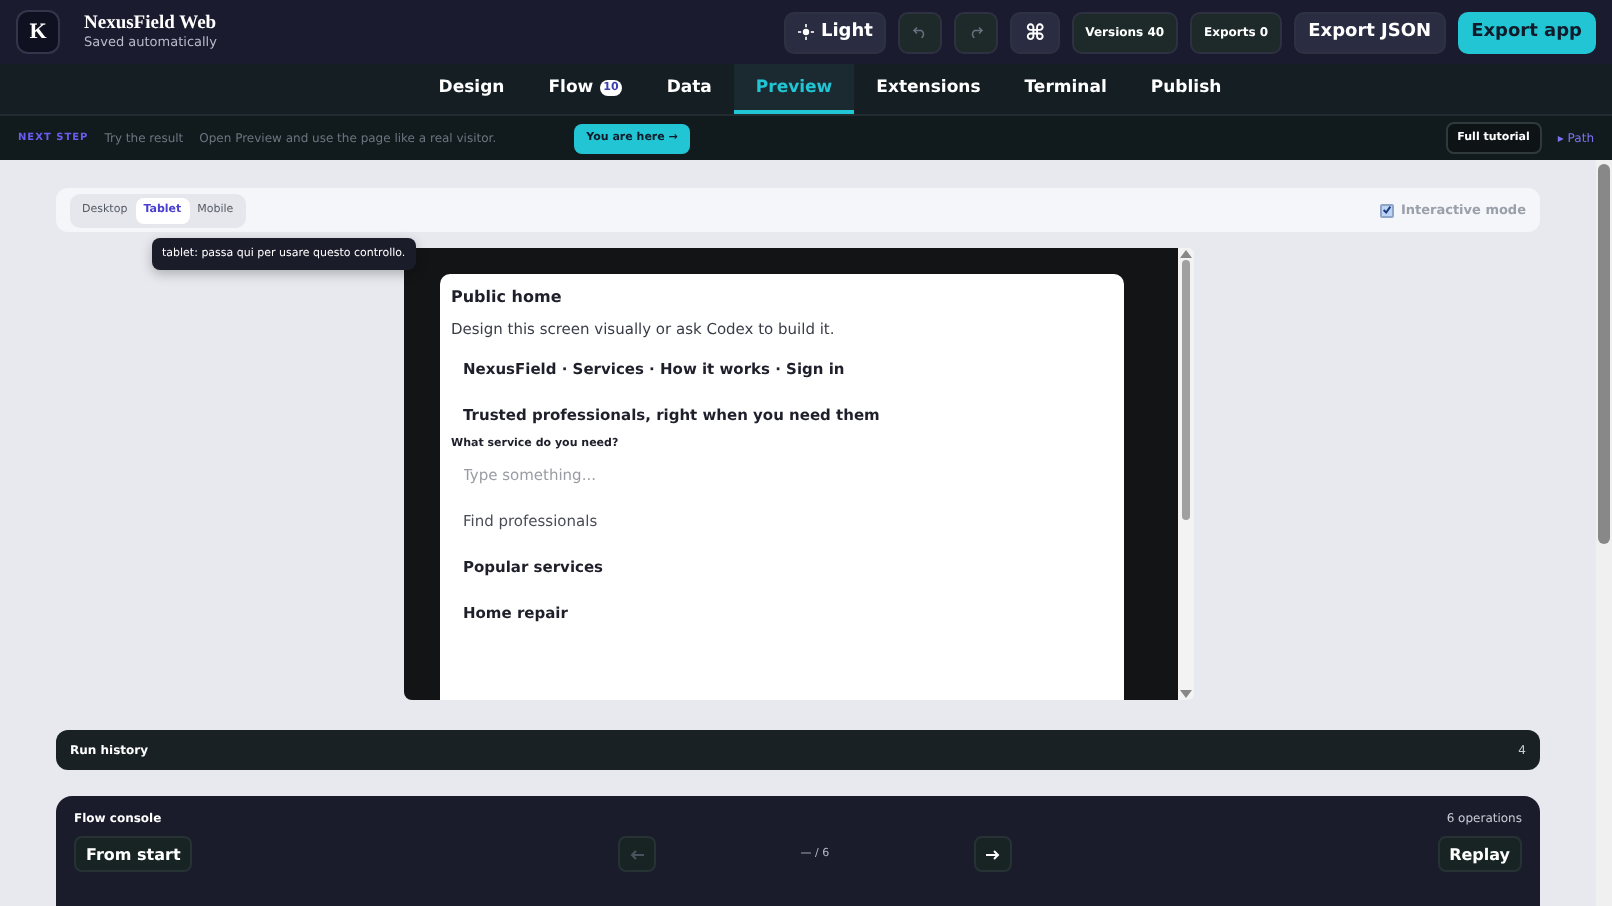 This screenshot has height=906, width=1612. Describe the element at coordinates (794, 89) in the screenshot. I see `nav-tab: Preview` at that location.